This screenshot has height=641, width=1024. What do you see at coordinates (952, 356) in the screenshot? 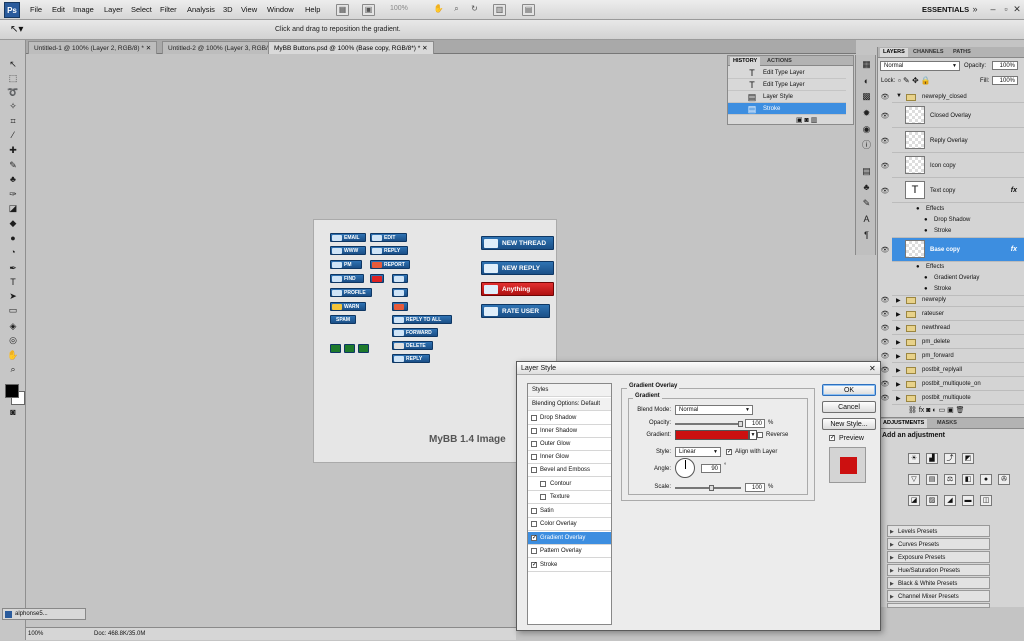
I see `layer-group-pm-forward: 👁 ▶ pm_forward` at bounding box center [952, 356].